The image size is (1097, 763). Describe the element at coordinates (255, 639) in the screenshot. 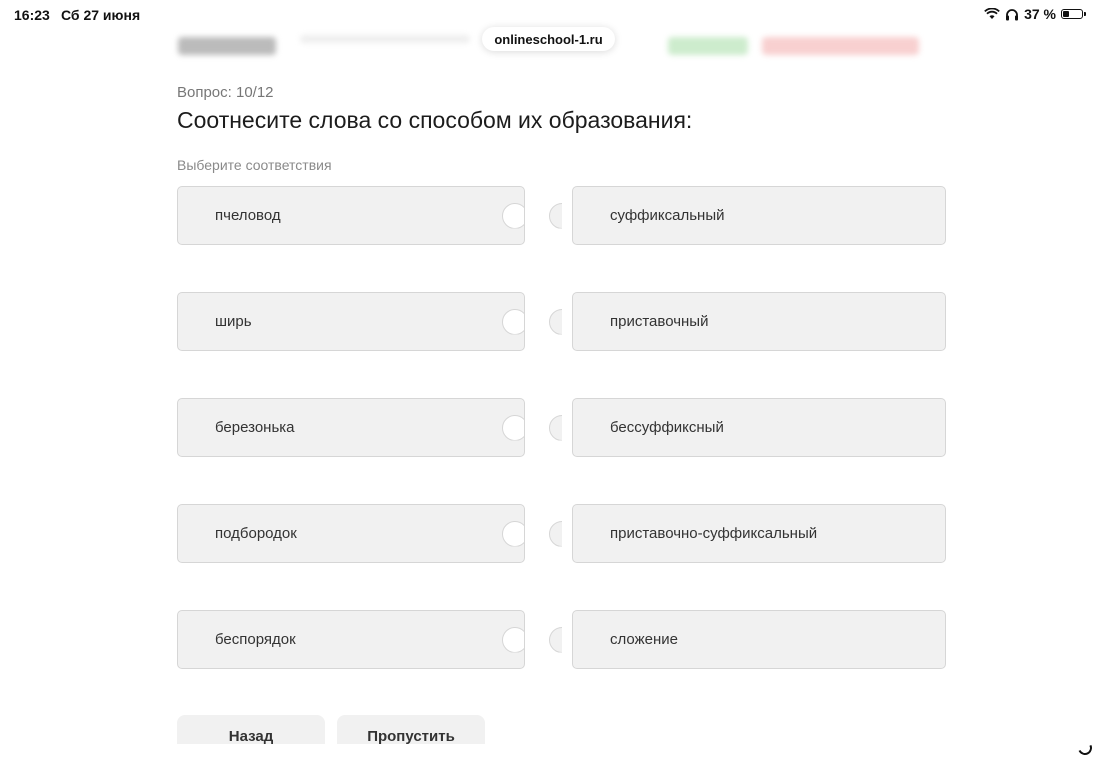

I see `match-left-label: беспорядок` at that location.